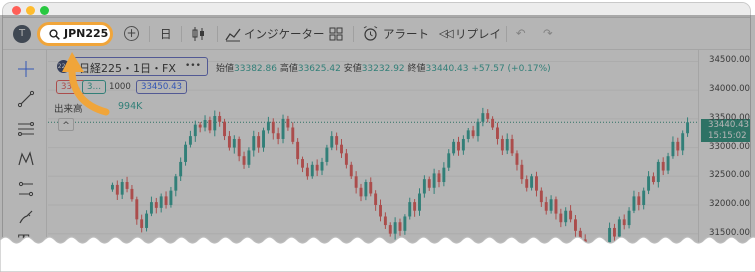 This screenshot has width=755, height=272. I want to click on price-tick-label: 34000.00, so click(730, 89).